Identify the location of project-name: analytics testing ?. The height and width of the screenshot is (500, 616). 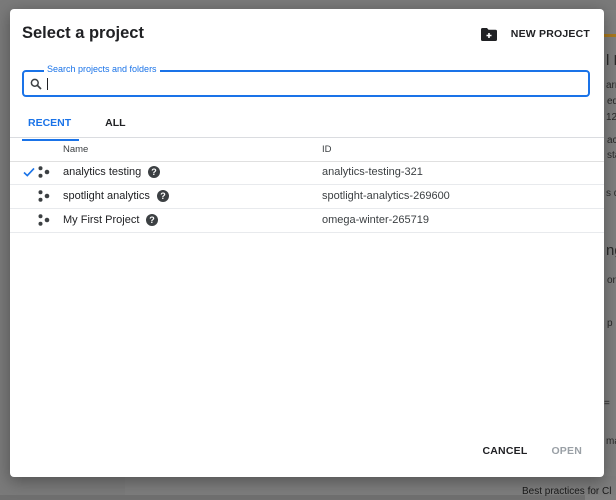
(112, 172).